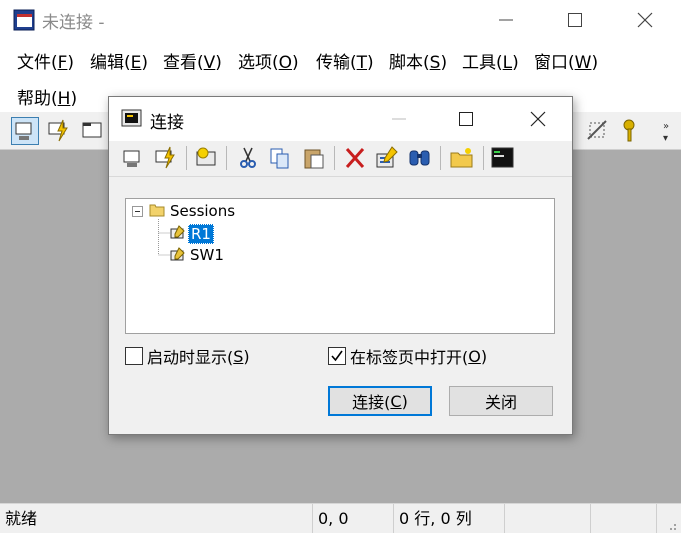 This screenshot has height=533, width=681. I want to click on find-icon, so click(420, 158).